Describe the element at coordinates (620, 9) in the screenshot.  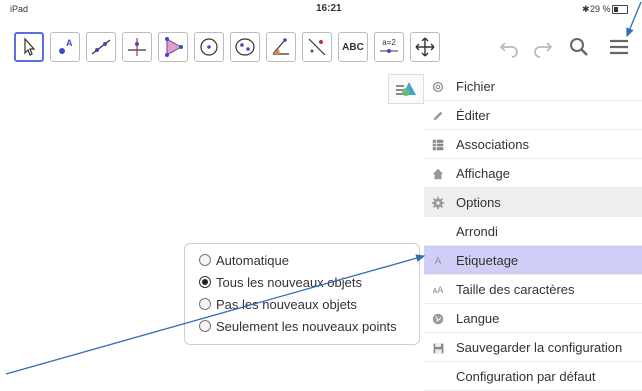
I see `battery-icon` at that location.